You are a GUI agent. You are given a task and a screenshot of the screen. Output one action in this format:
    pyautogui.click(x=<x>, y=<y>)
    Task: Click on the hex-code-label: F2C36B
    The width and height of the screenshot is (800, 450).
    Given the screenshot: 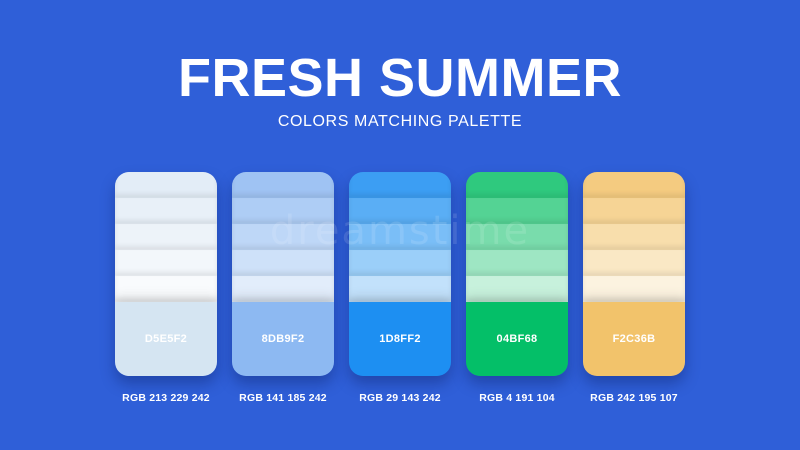 What is the action you would take?
    pyautogui.click(x=634, y=339)
    